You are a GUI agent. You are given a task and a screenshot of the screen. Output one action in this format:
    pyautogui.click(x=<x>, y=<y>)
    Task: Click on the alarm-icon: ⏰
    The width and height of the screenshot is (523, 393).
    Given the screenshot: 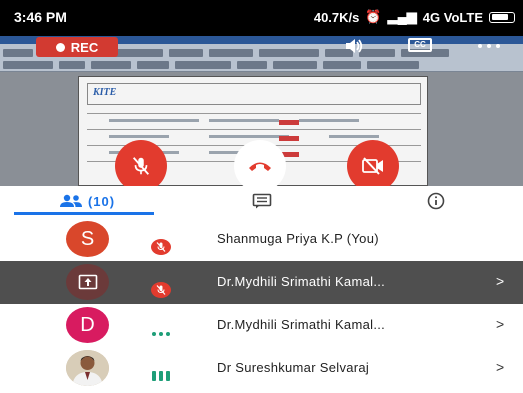 What is the action you would take?
    pyautogui.click(x=373, y=16)
    